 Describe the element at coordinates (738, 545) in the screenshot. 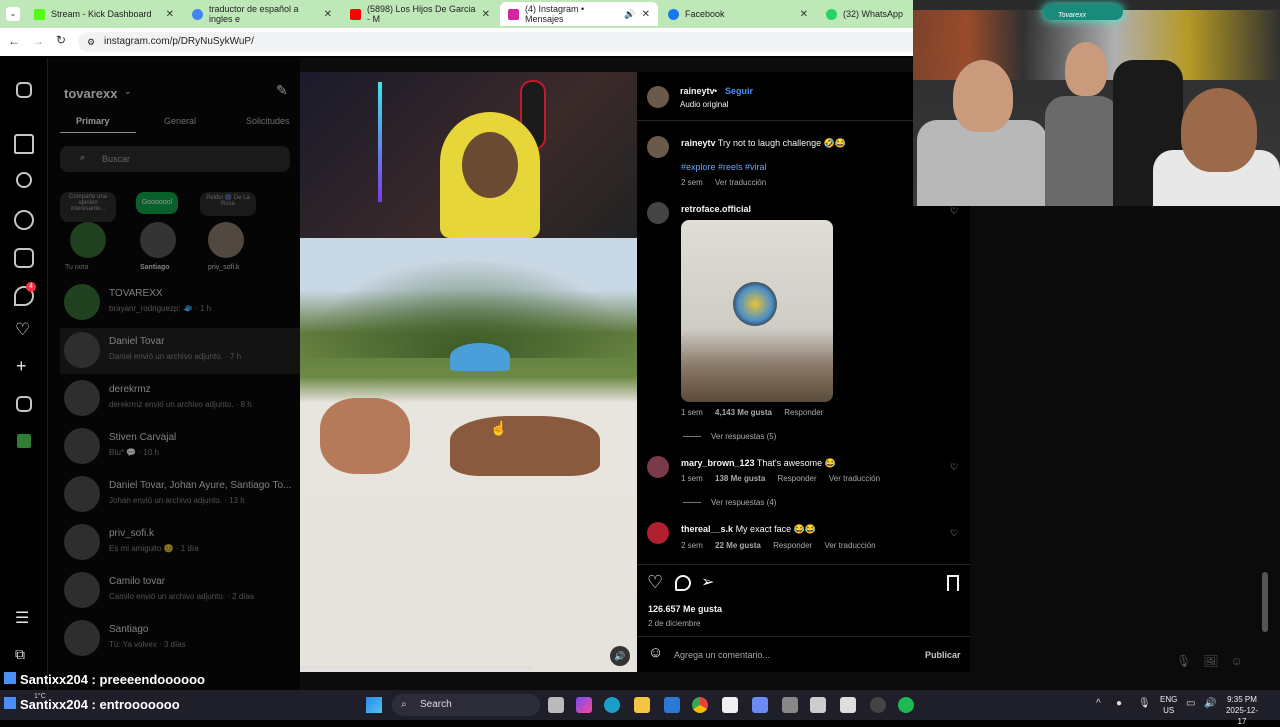

I see `comment-likes: 22 Me gusta` at that location.